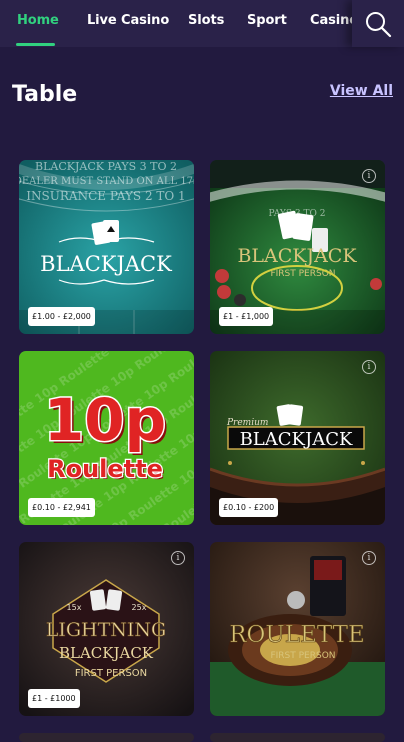 This screenshot has width=404, height=742. Describe the element at coordinates (54, 698) in the screenshot. I see `price-badge: £1 - £1000` at that location.